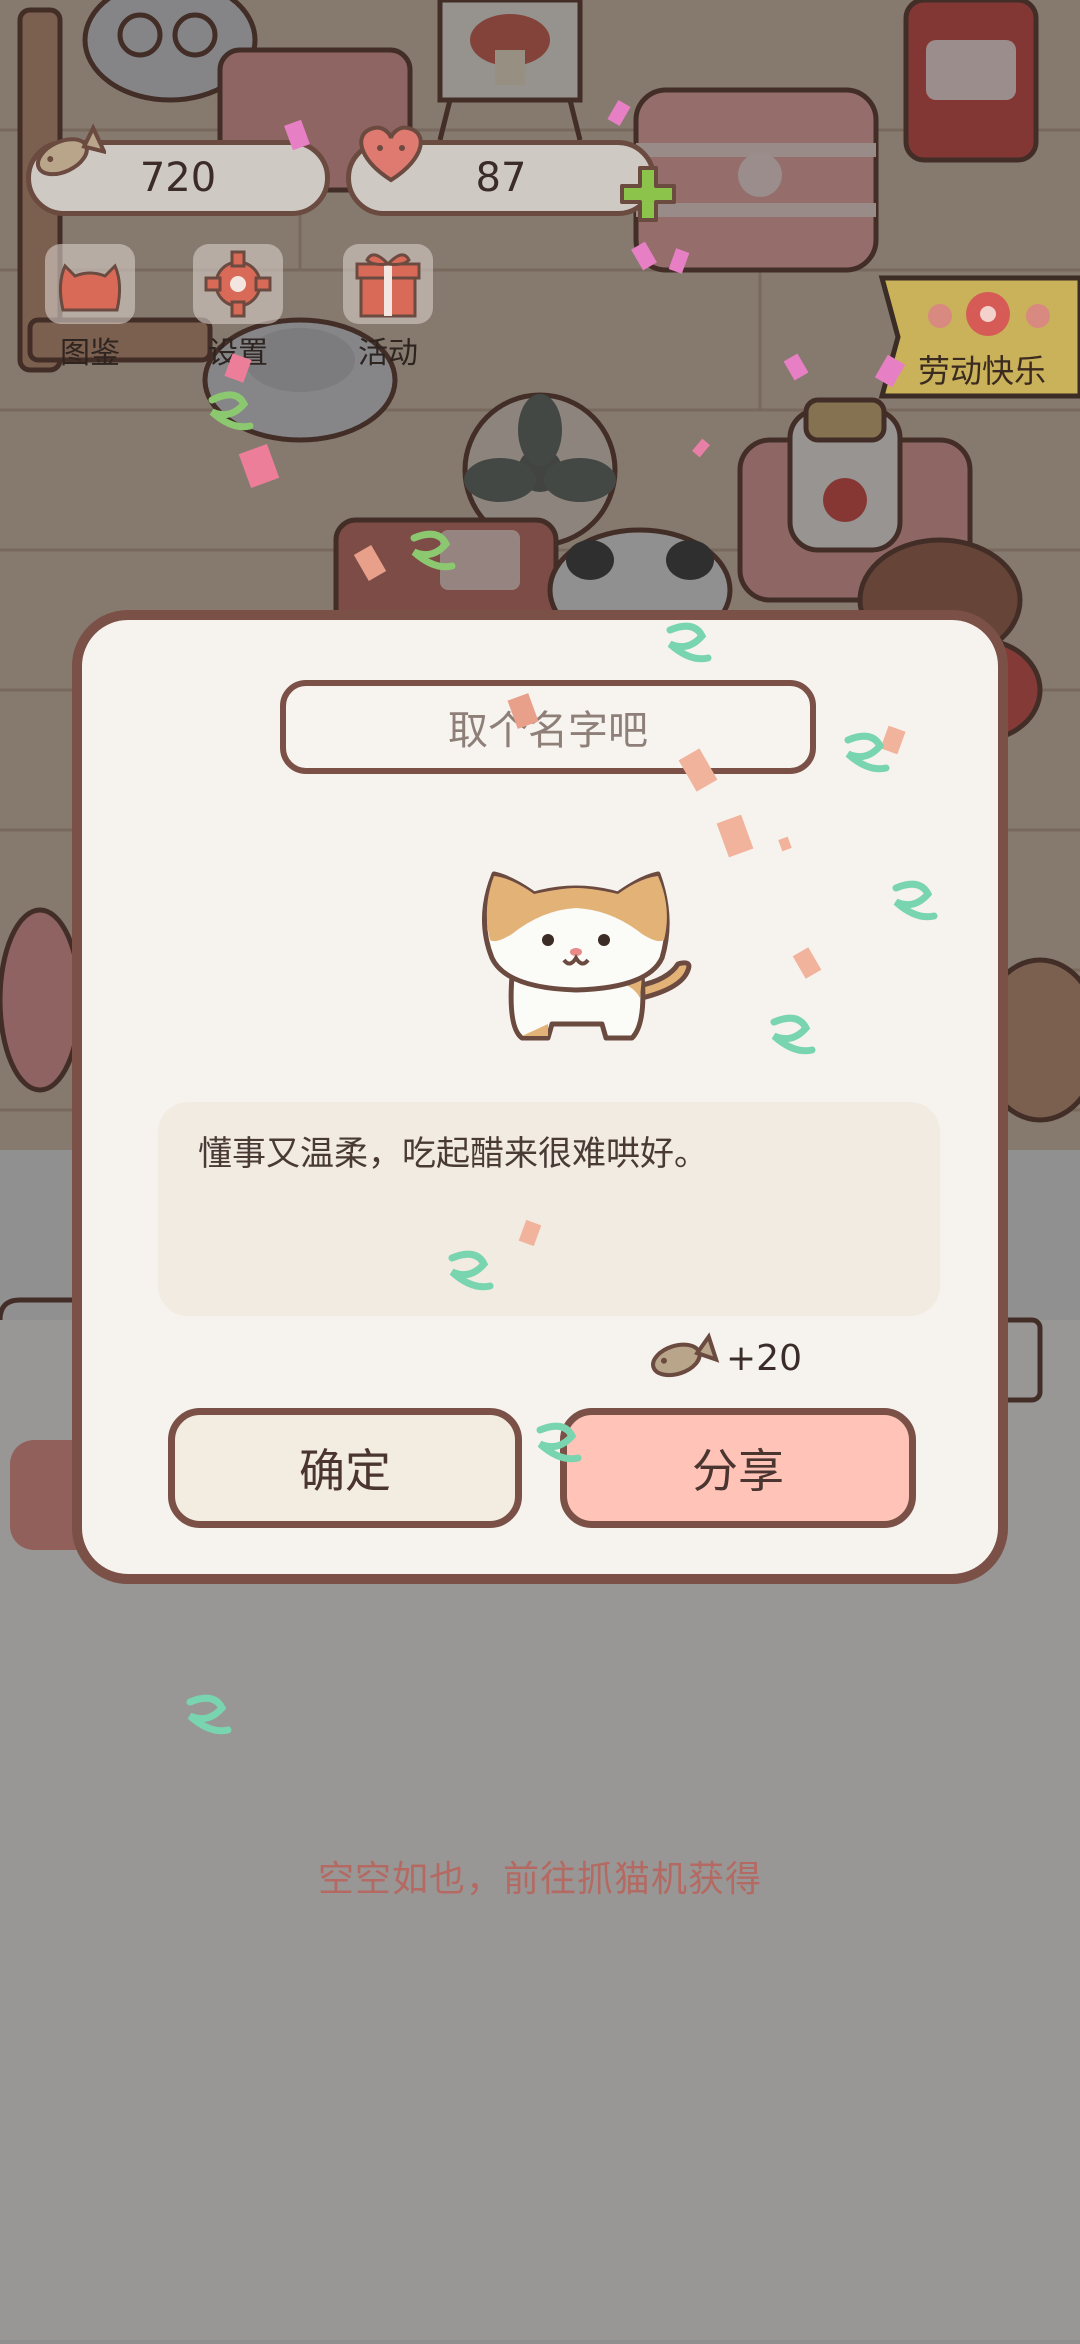 The height and width of the screenshot is (2344, 1080). Describe the element at coordinates (238, 284) in the screenshot. I see `gear-icon` at that location.